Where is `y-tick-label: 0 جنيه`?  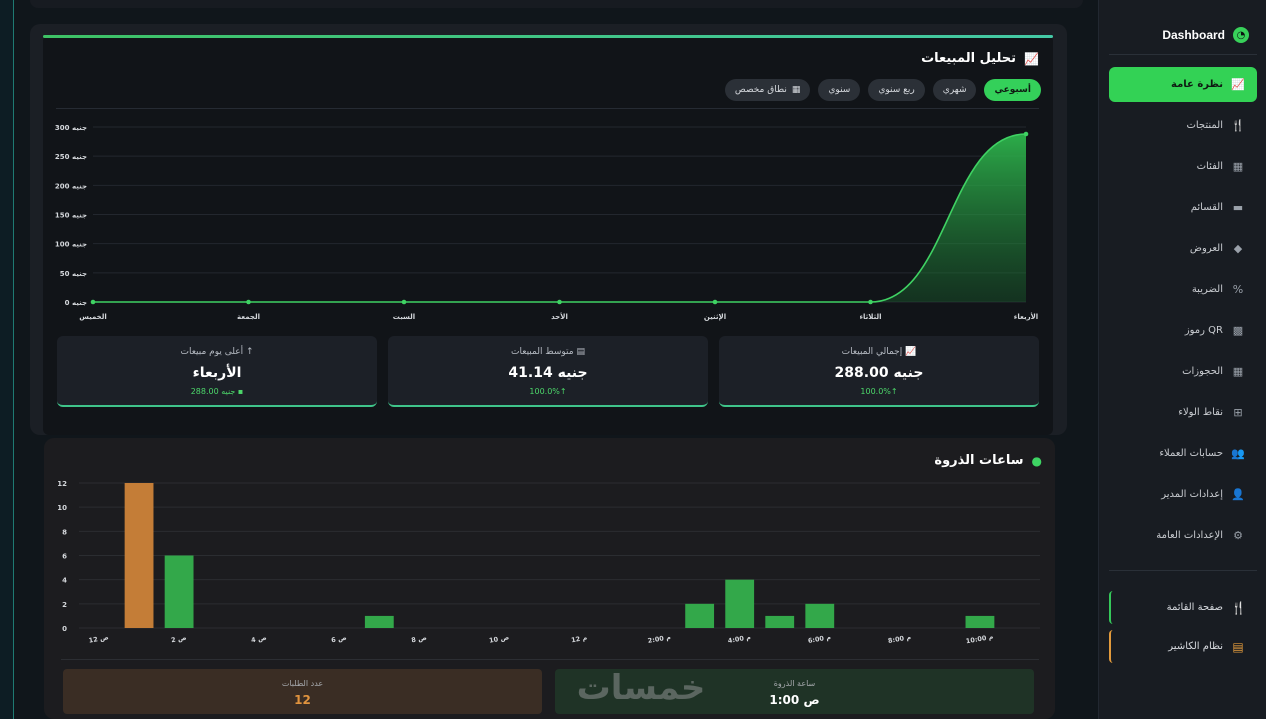 y-tick-label: 0 جنيه is located at coordinates (76, 303).